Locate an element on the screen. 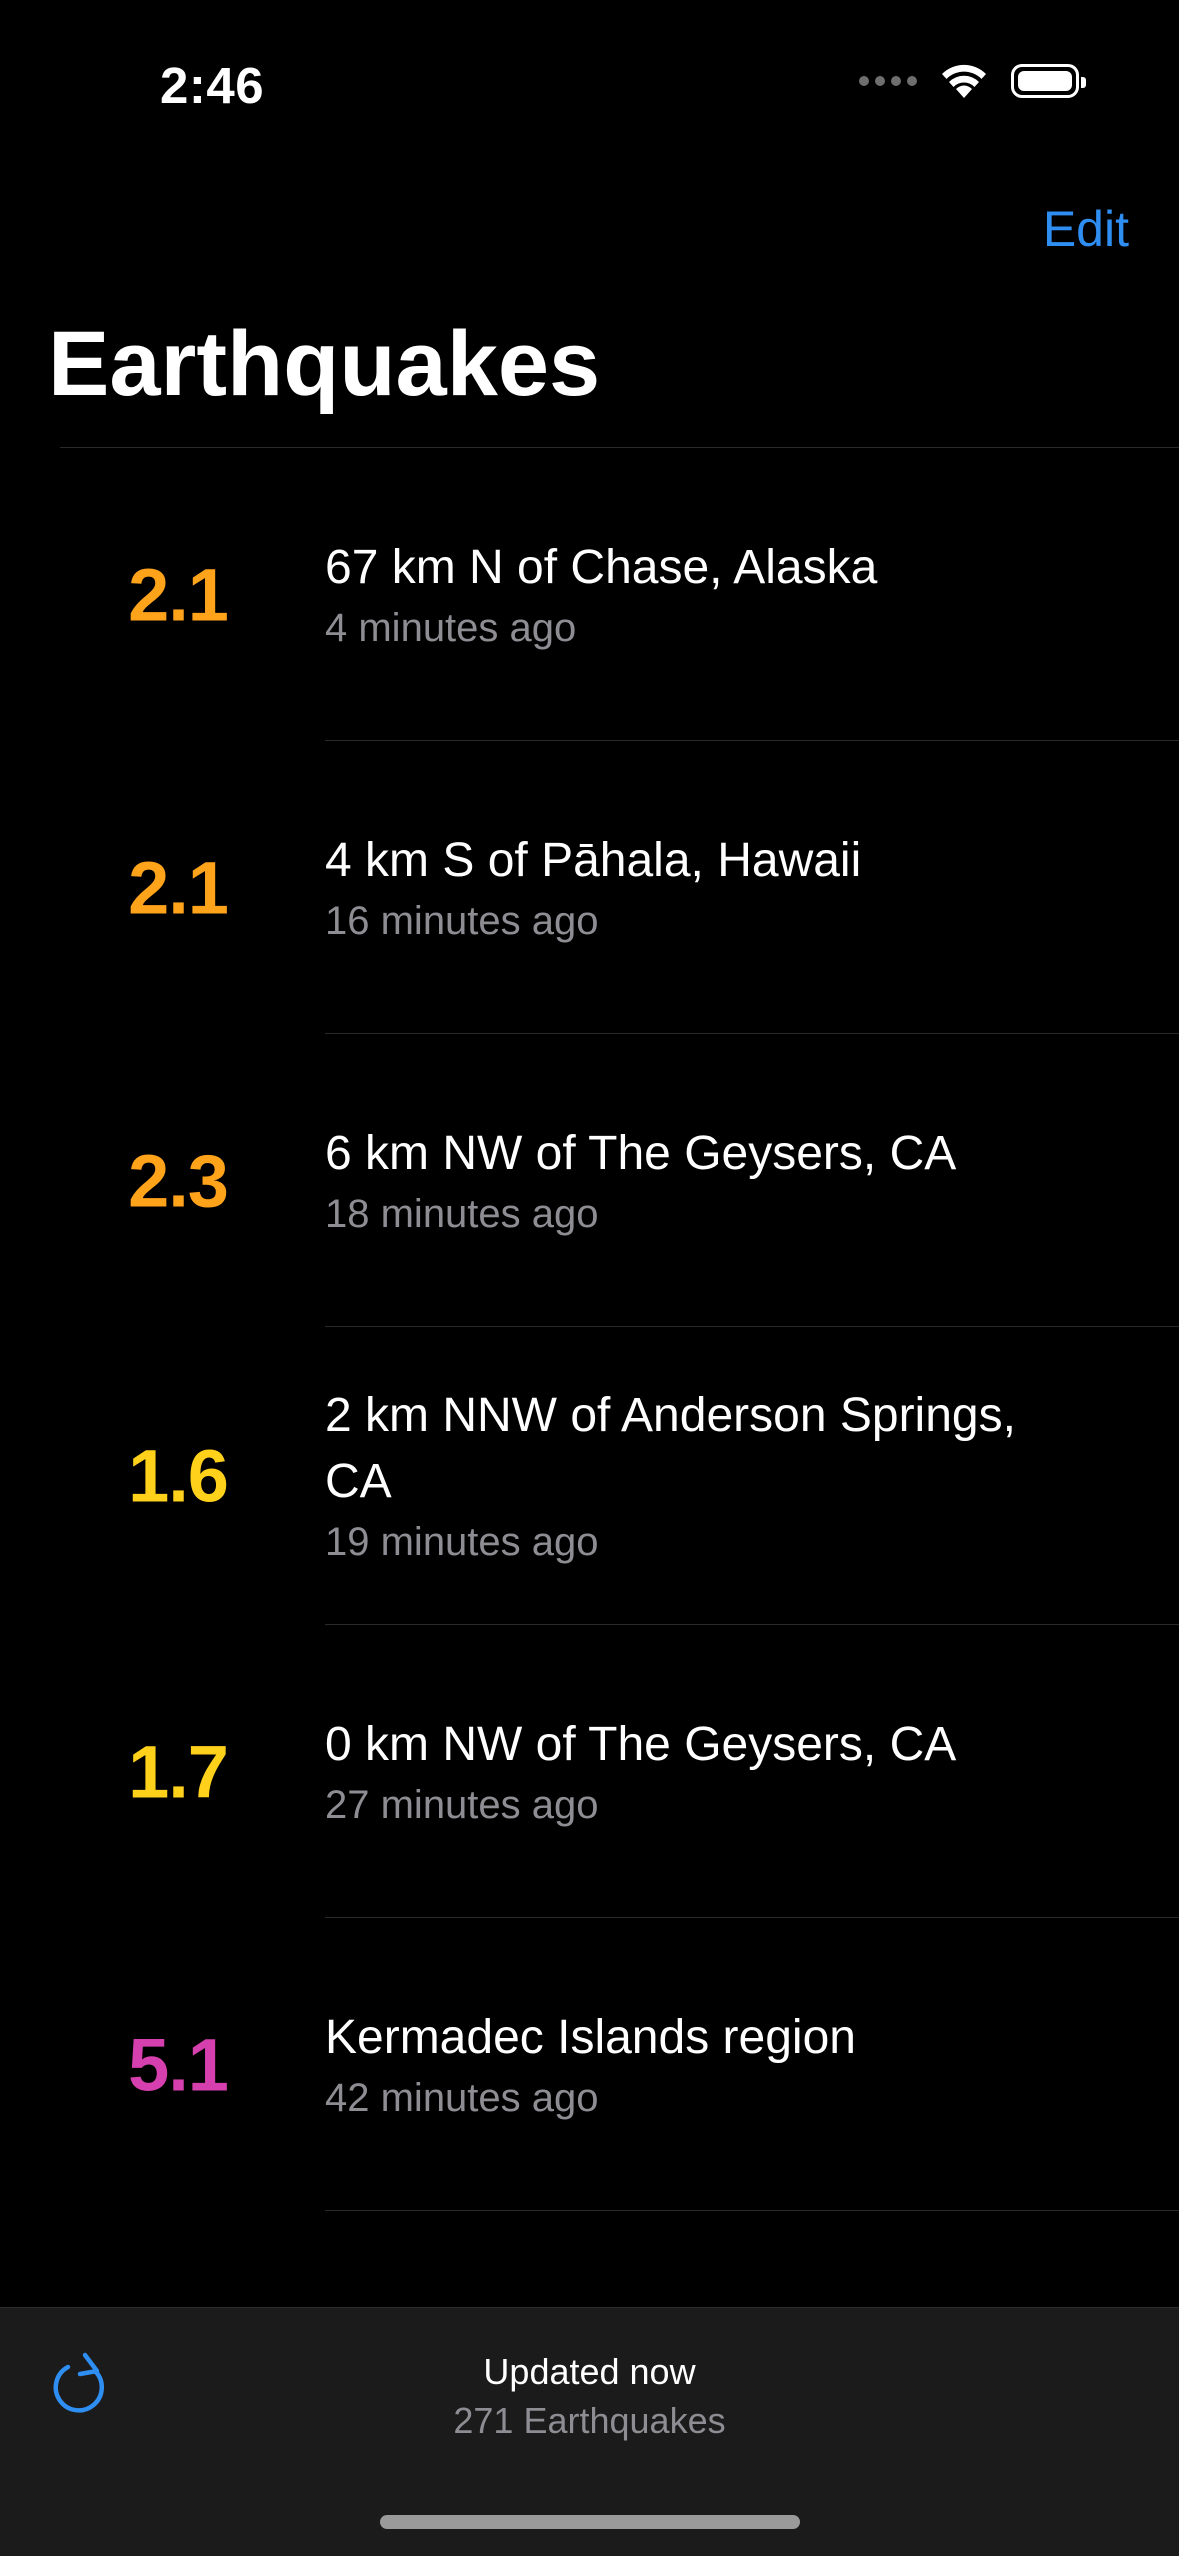 The image size is (1179, 2556). update-status: Updated now 271 Earthquakes is located at coordinates (589, 2397).